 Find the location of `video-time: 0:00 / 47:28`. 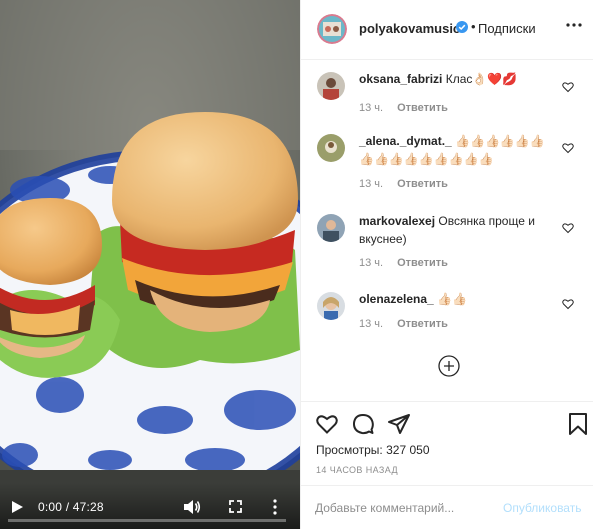

video-time: 0:00 / 47:28 is located at coordinates (71, 507).